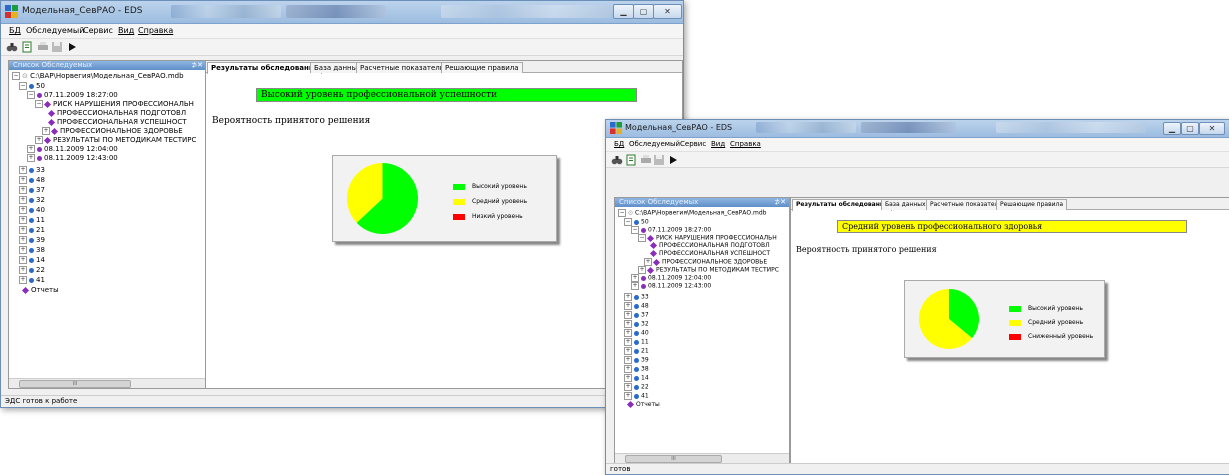 The height and width of the screenshot is (475, 1229). What do you see at coordinates (905, 204) in the screenshot?
I see `tab-database: База данных` at bounding box center [905, 204].